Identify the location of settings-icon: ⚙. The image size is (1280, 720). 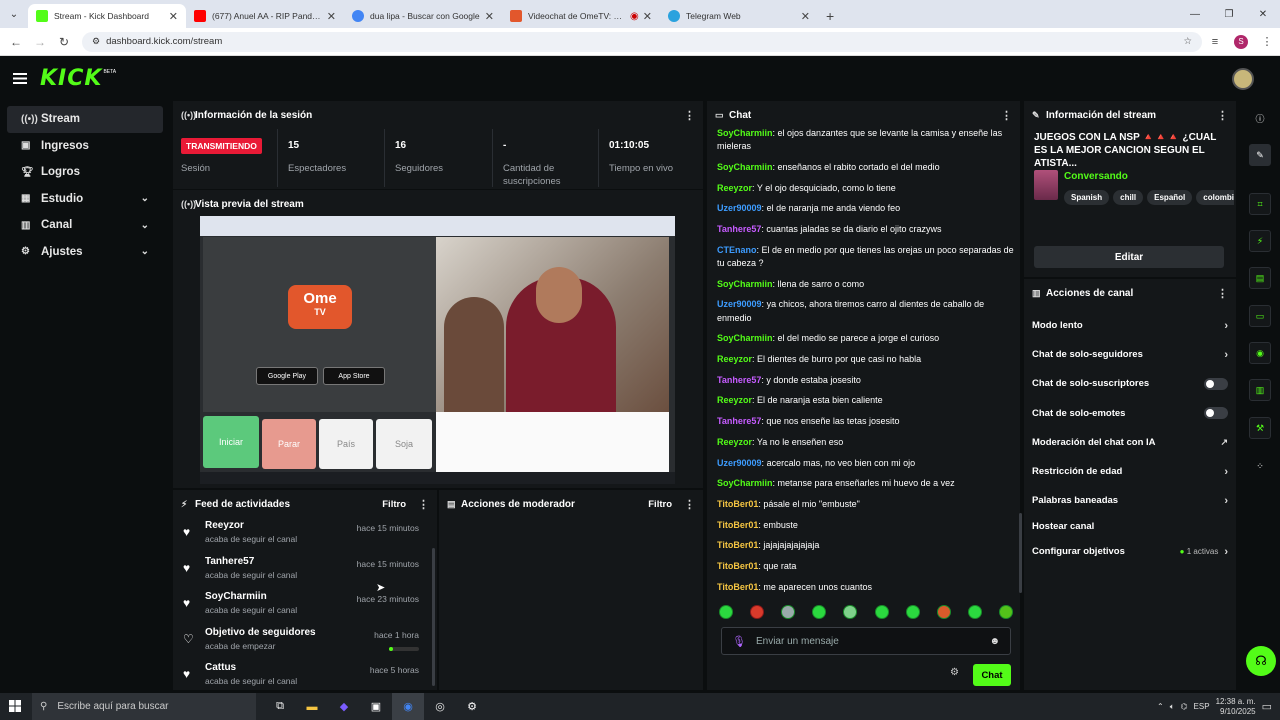
(472, 706).